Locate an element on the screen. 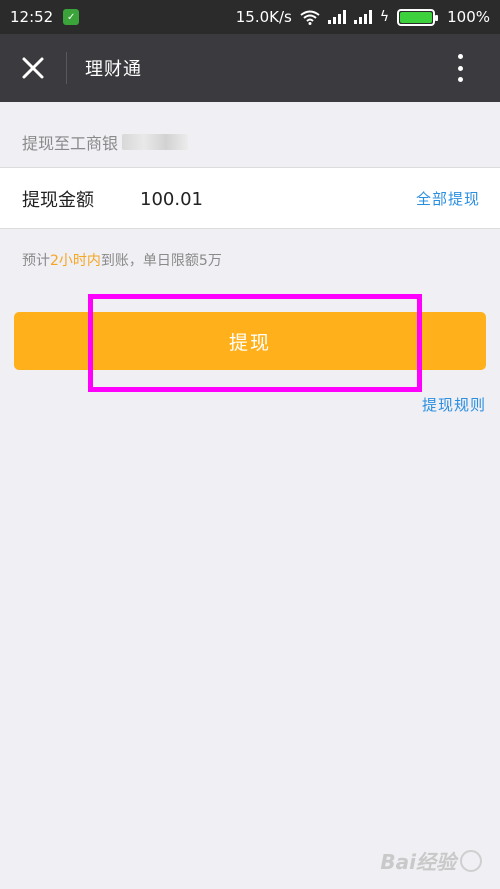  status-left: 12:52 ✓ is located at coordinates (45, 17).